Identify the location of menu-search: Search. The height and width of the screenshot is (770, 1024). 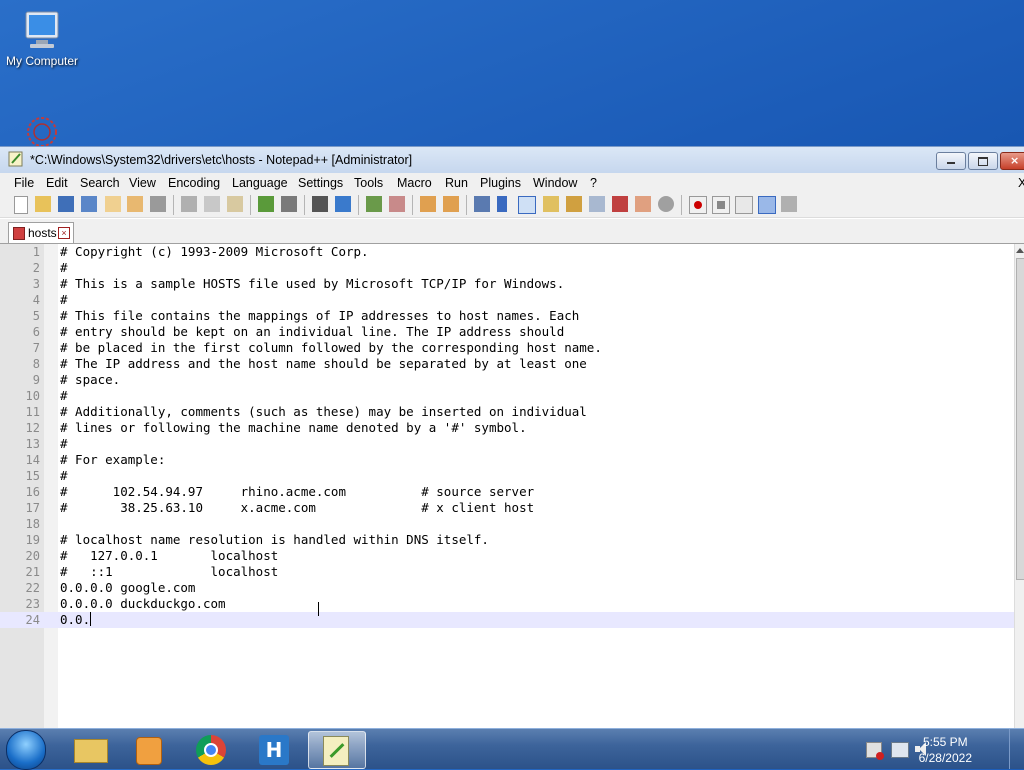
(100, 183).